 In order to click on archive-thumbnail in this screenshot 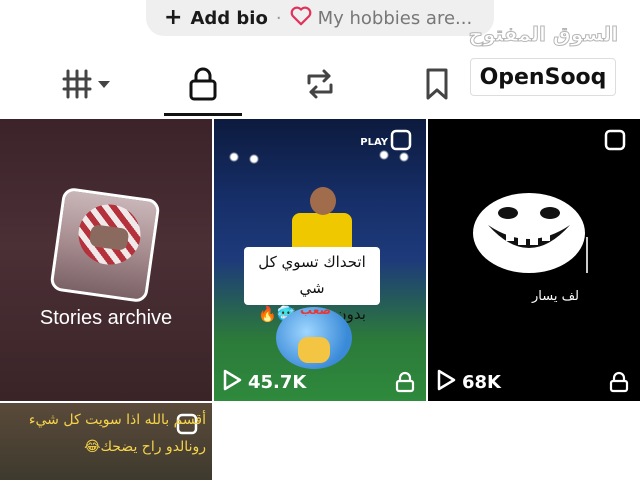, I will do `click(105, 245)`.